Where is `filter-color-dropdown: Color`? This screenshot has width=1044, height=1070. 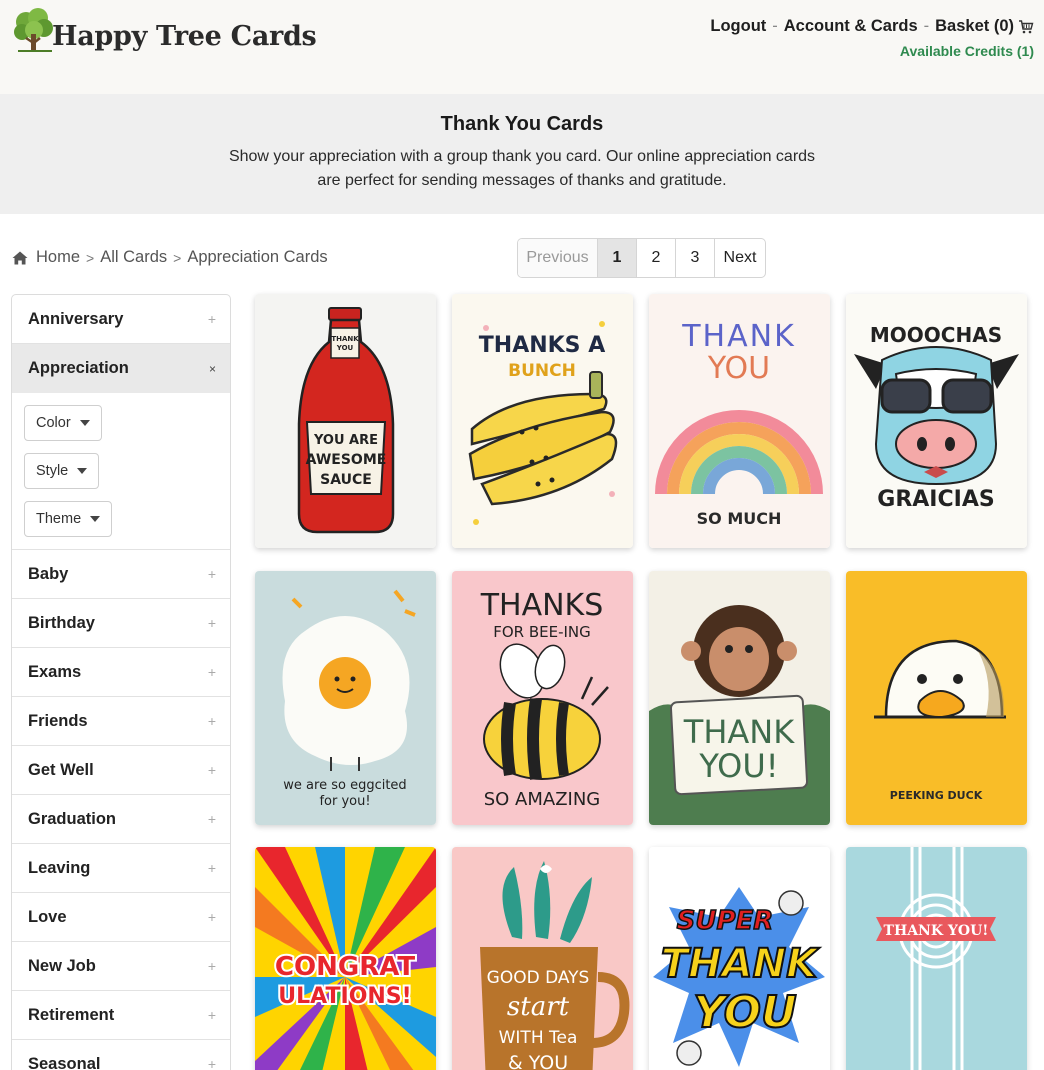 filter-color-dropdown: Color is located at coordinates (63, 423).